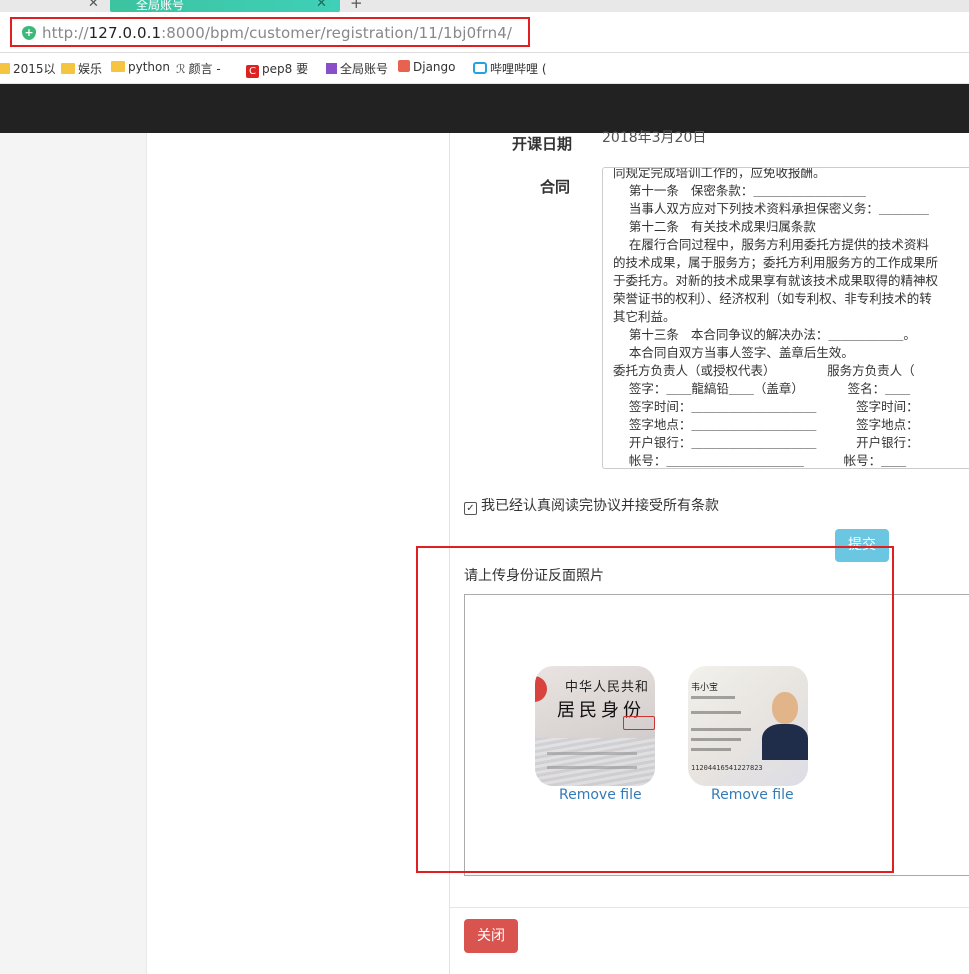 The width and height of the screenshot is (969, 974). I want to click on tab-title: 全局账号, so click(160, 6).